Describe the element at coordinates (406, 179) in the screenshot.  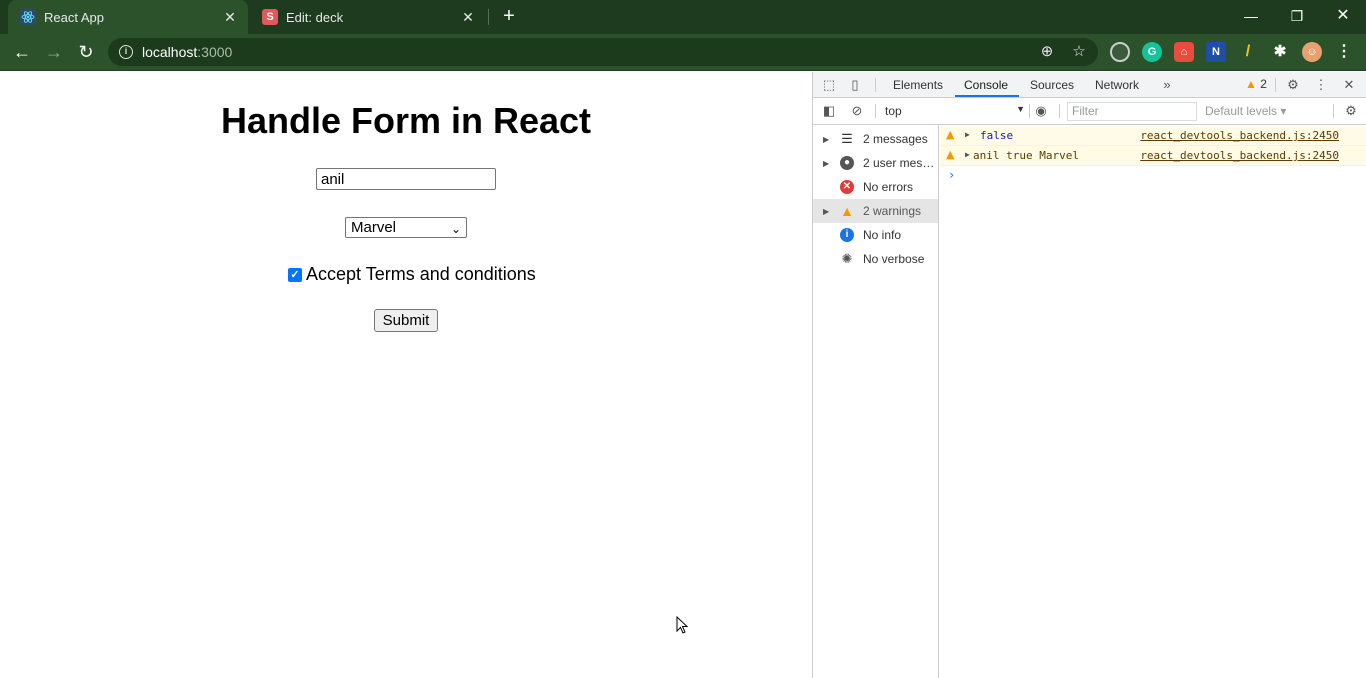
I see `name-input` at that location.